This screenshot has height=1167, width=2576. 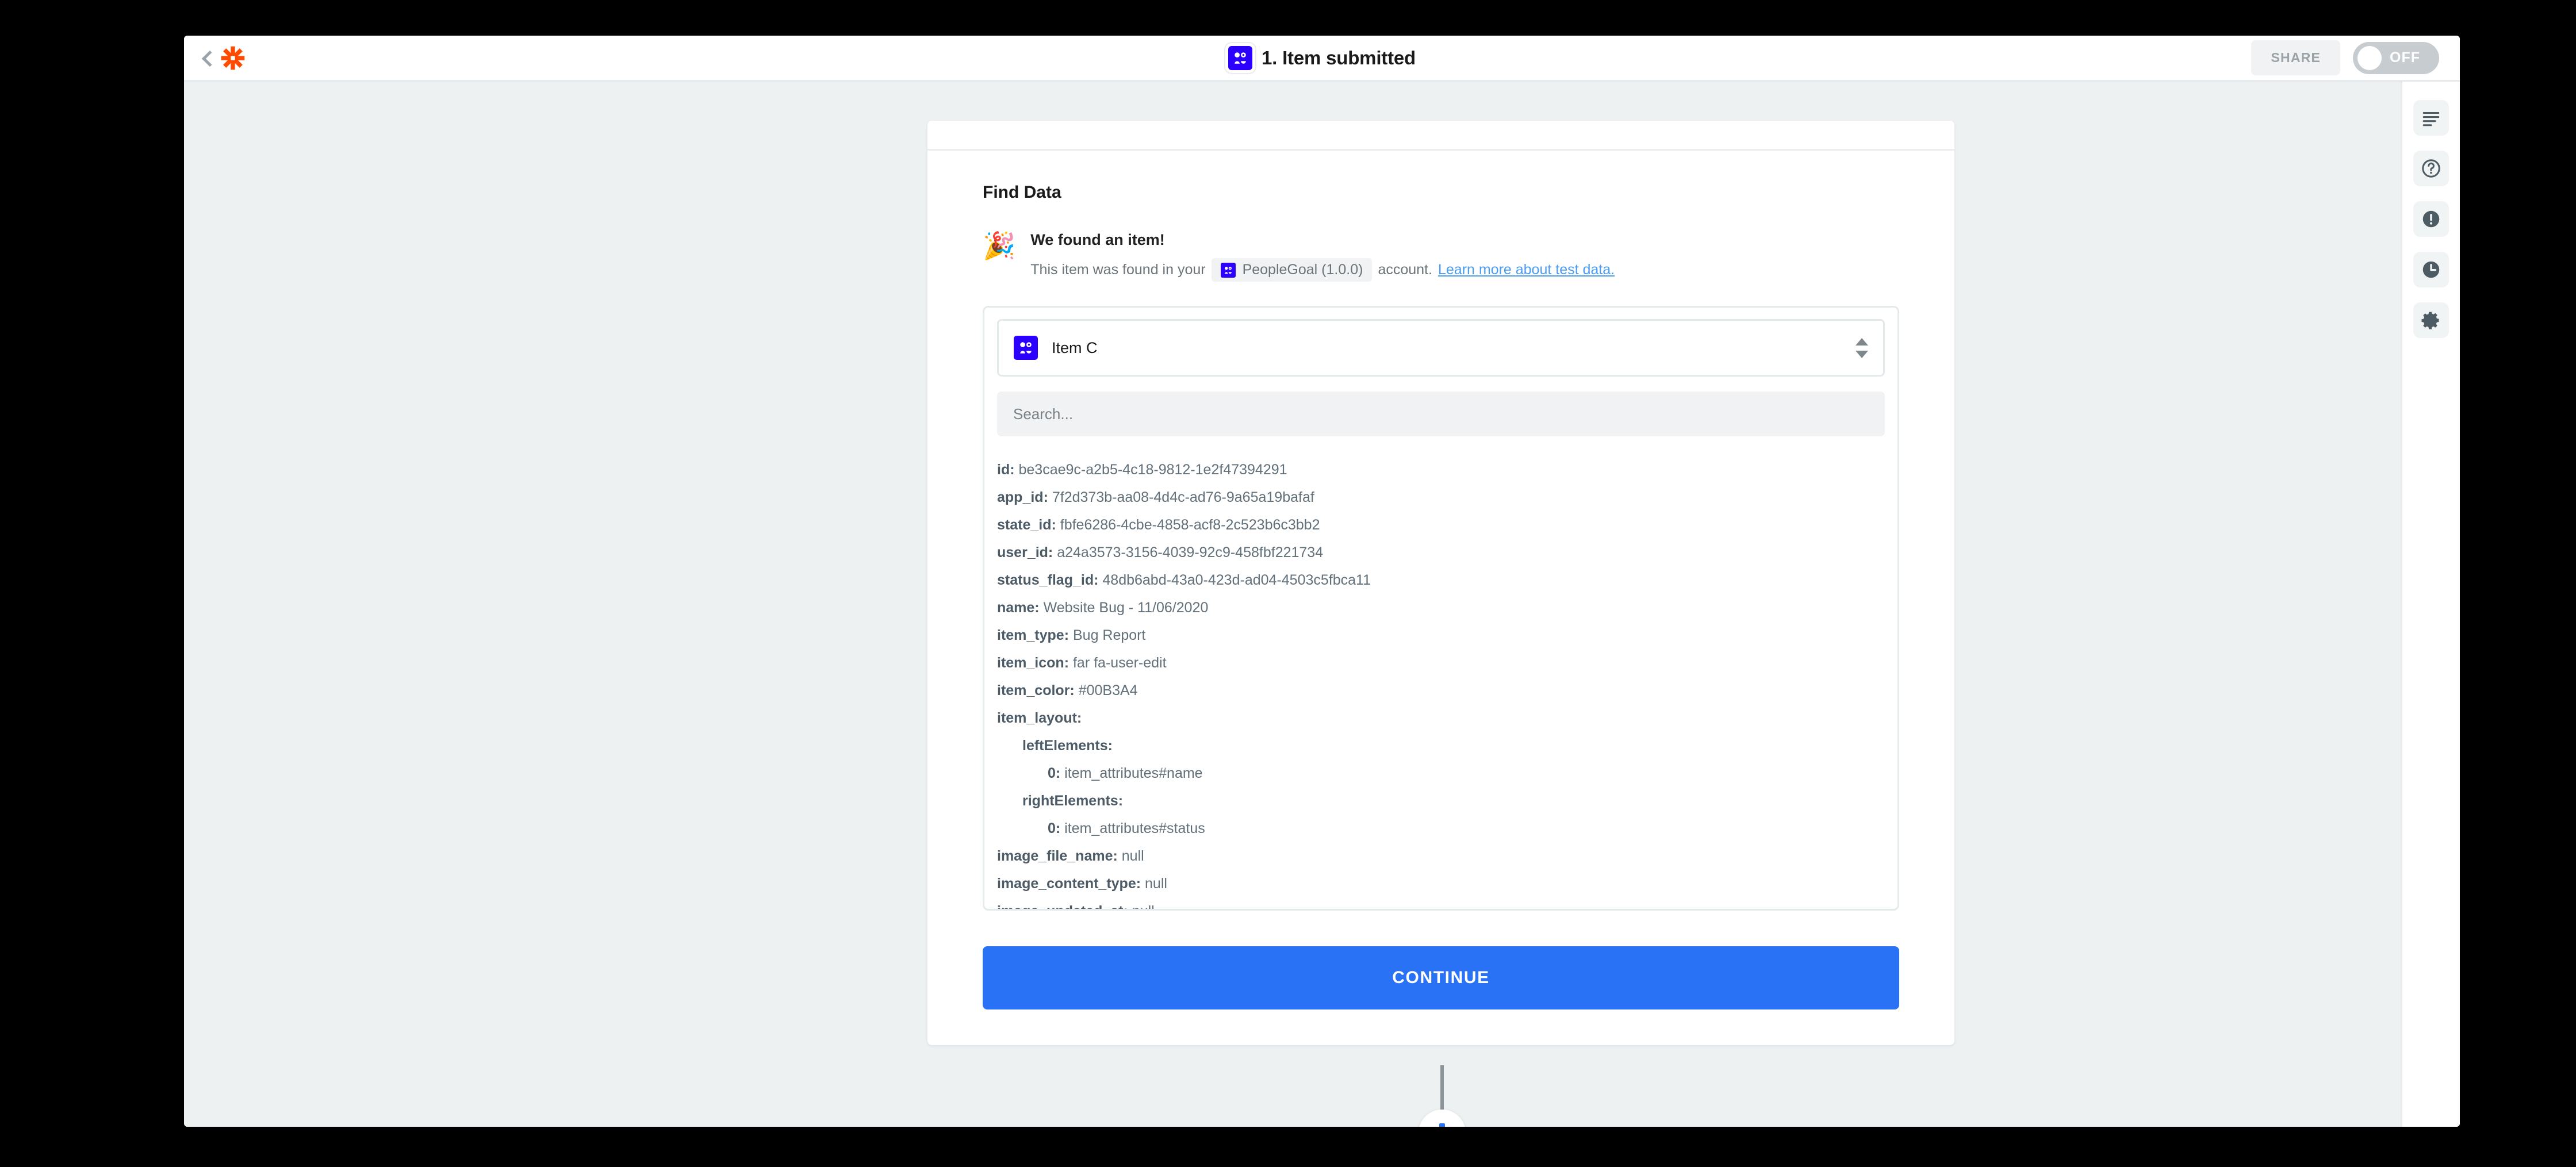 I want to click on search-input, so click(x=1441, y=413).